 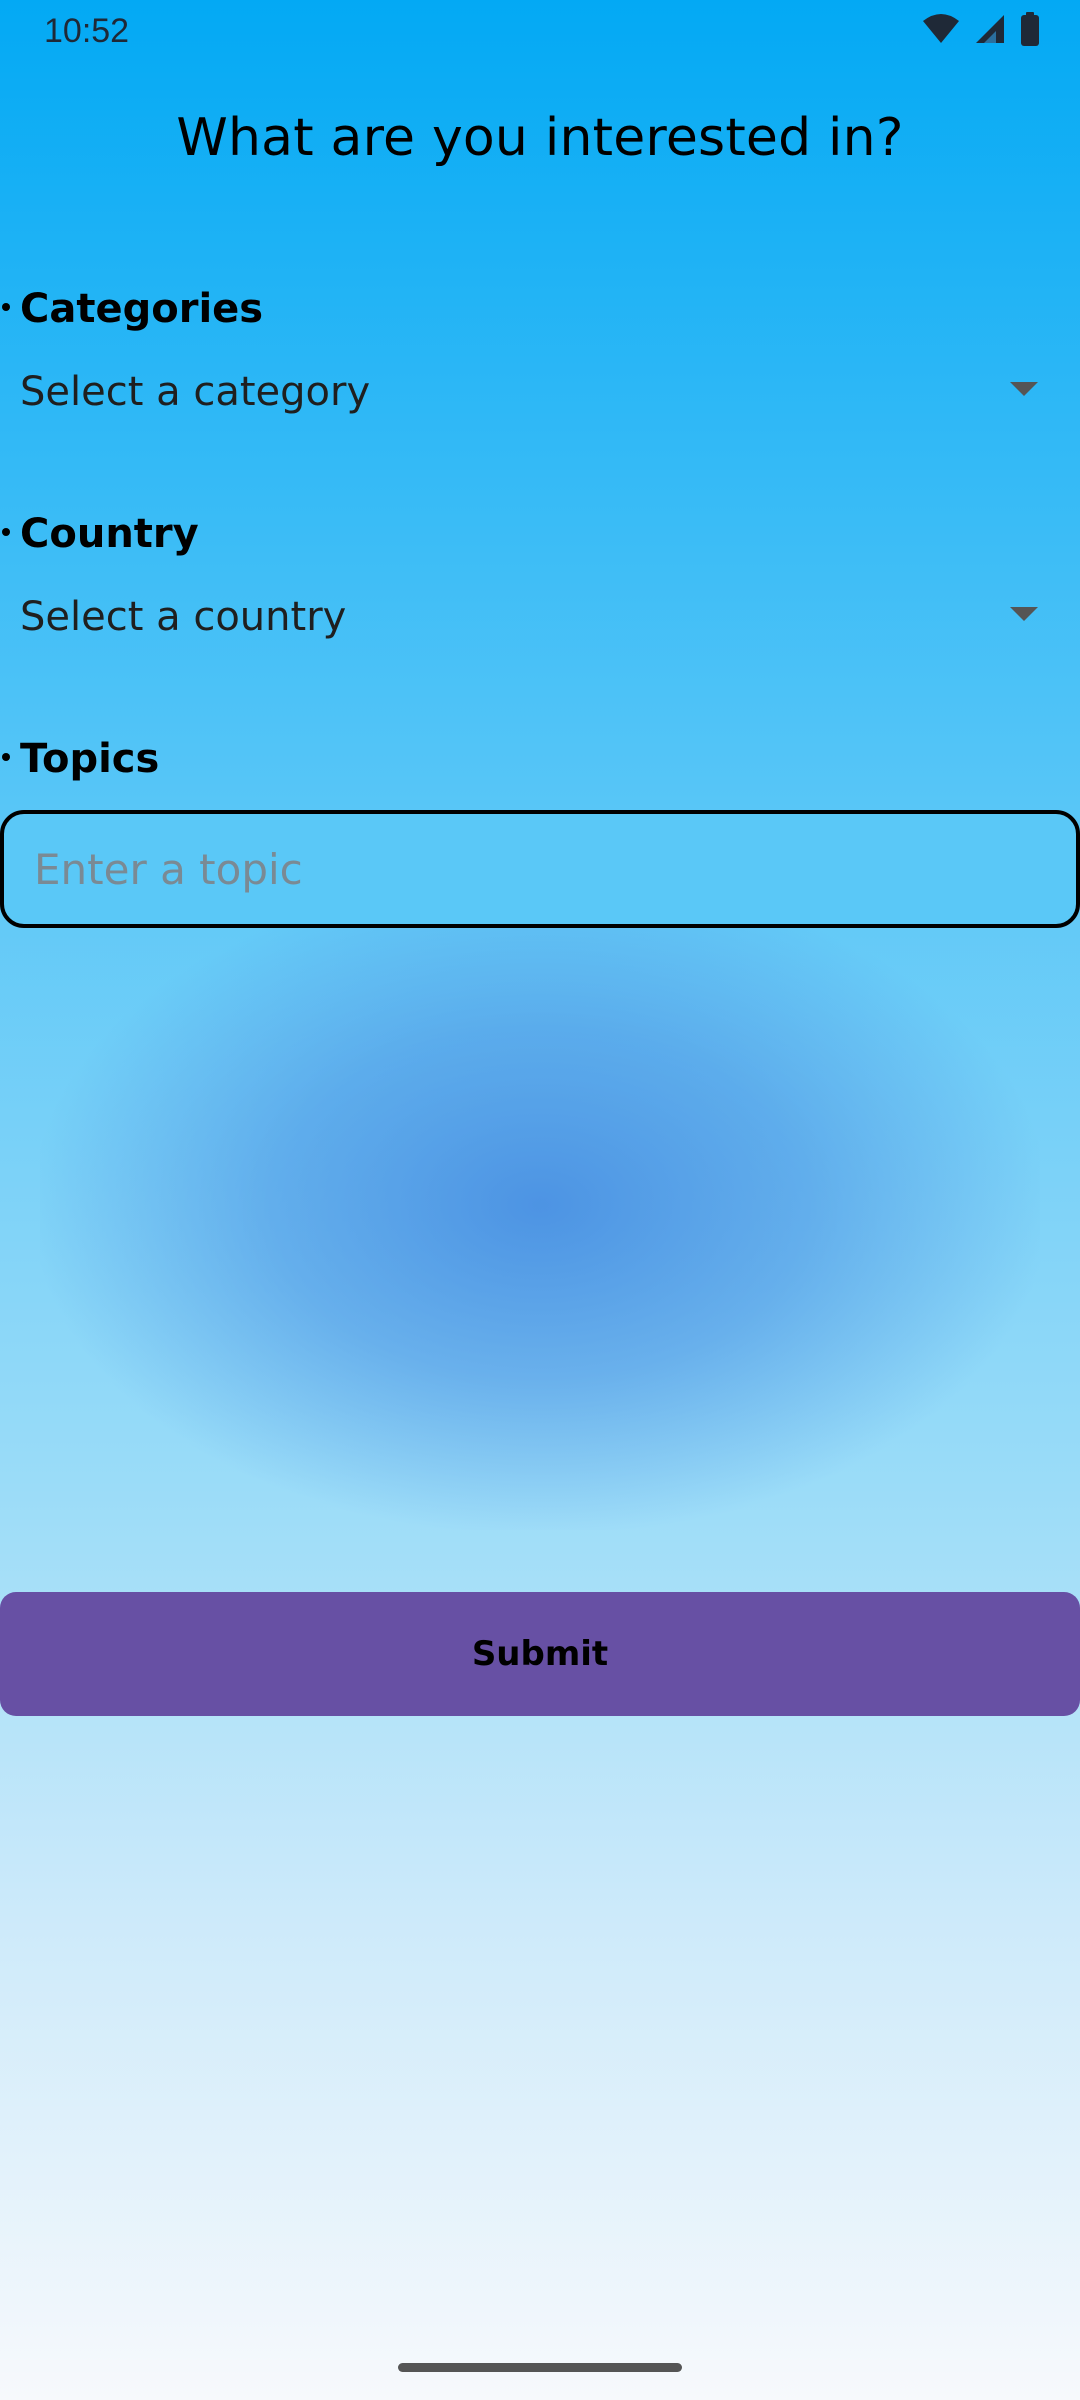 What do you see at coordinates (142, 309) in the screenshot?
I see `categories-label: Categories` at bounding box center [142, 309].